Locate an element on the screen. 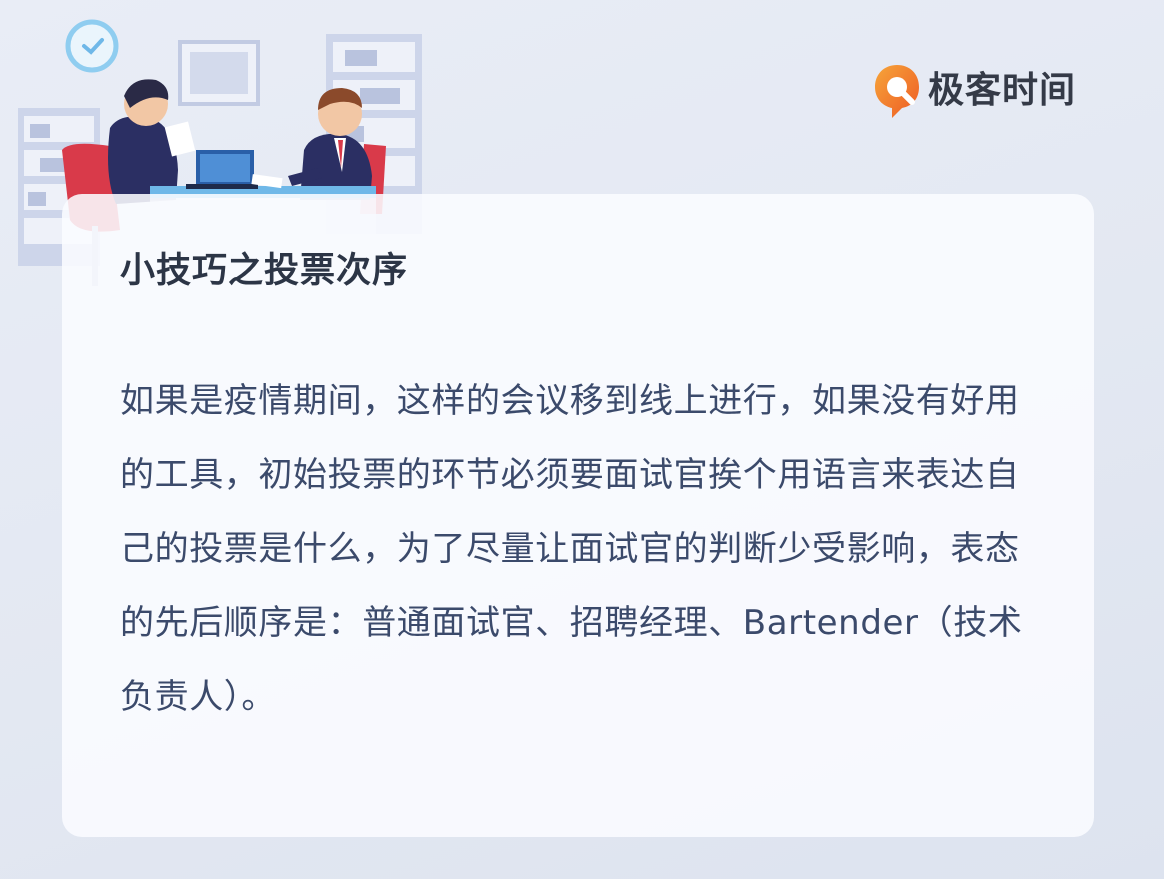 This screenshot has height=879, width=1164. brand: 极客时间 is located at coordinates (974, 91).